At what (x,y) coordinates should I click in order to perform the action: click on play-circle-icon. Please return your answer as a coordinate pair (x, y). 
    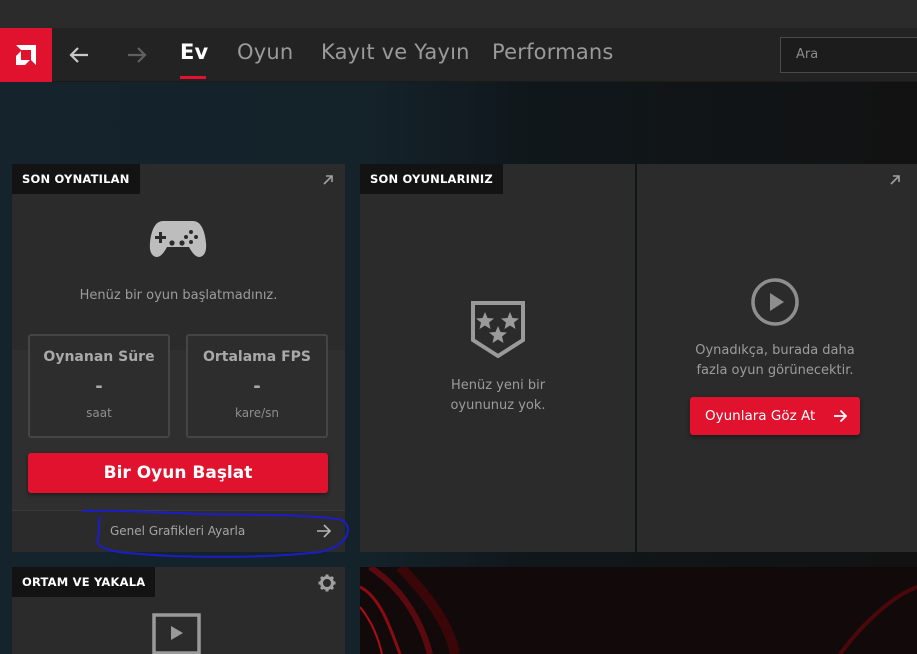
    Looking at the image, I should click on (775, 302).